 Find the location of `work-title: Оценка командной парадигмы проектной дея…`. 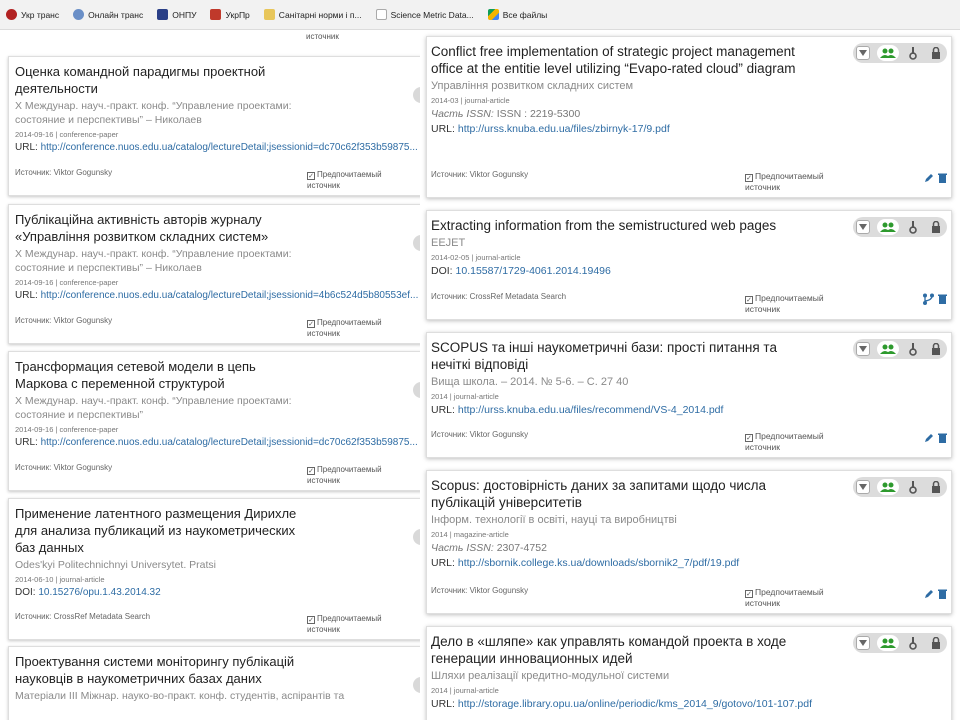

work-title: Оценка командной парадигмы проектной дея… is located at coordinates (160, 80).